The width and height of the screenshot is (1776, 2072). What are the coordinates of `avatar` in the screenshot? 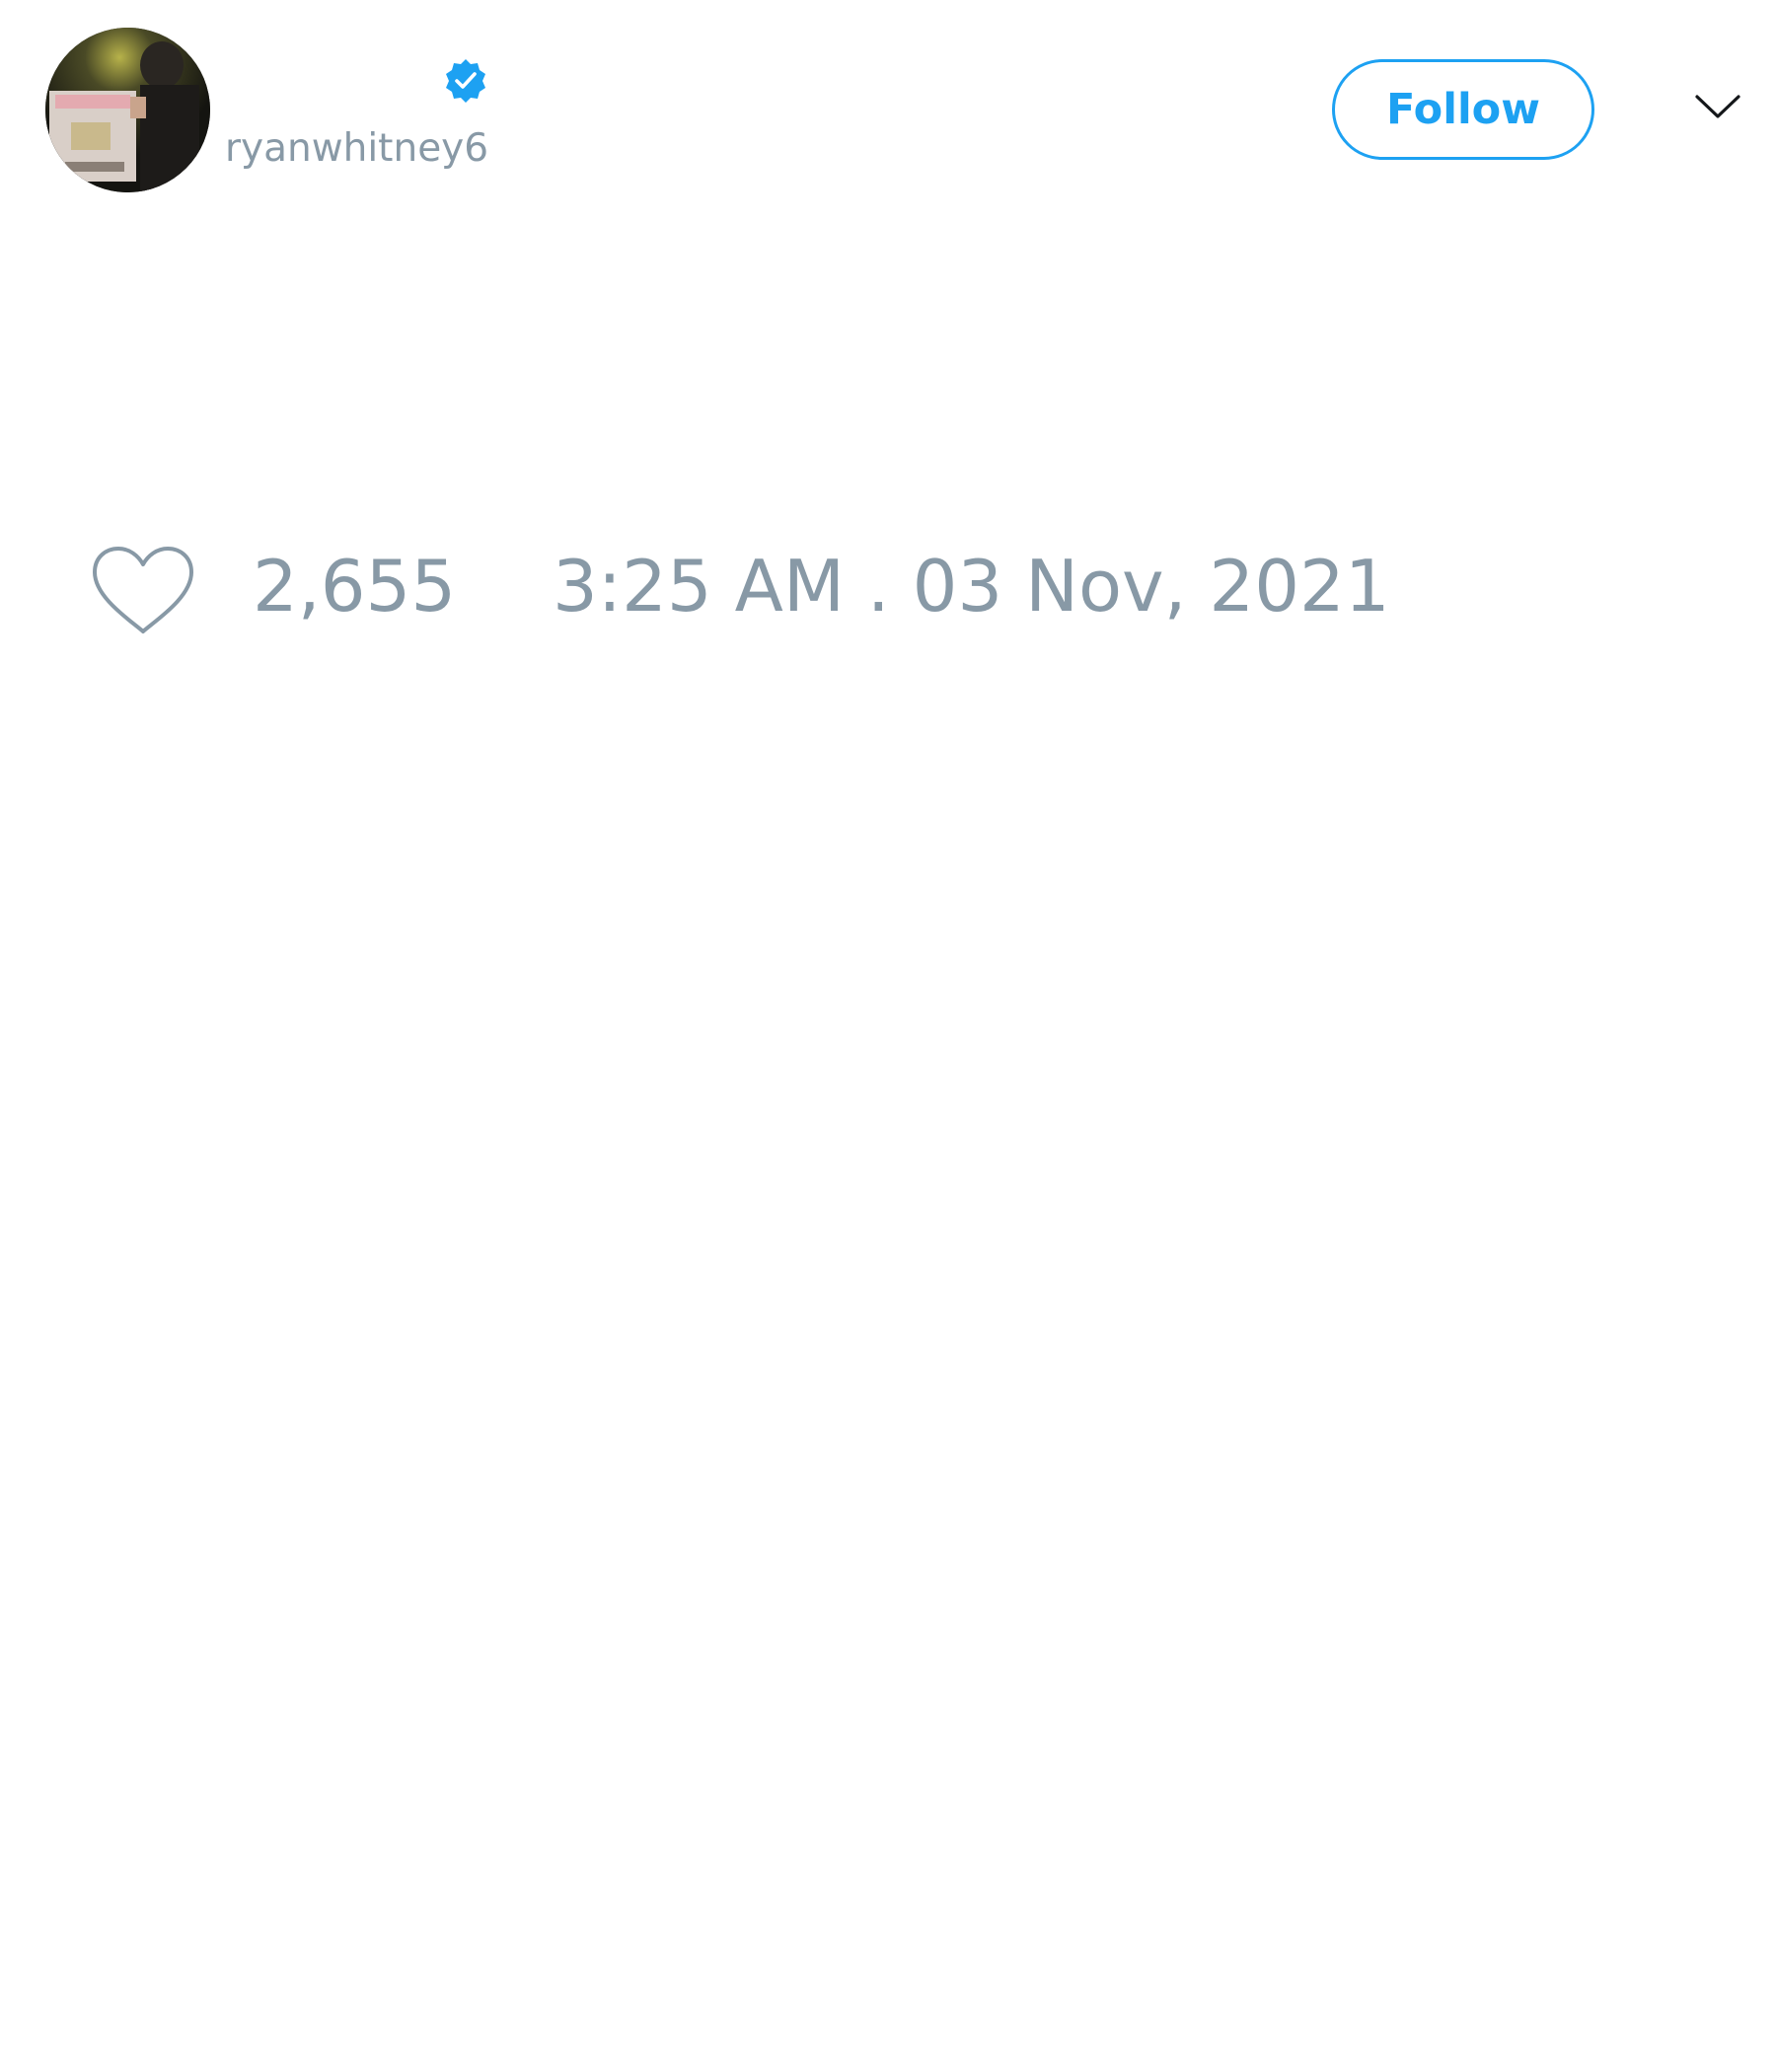 It's located at (128, 110).